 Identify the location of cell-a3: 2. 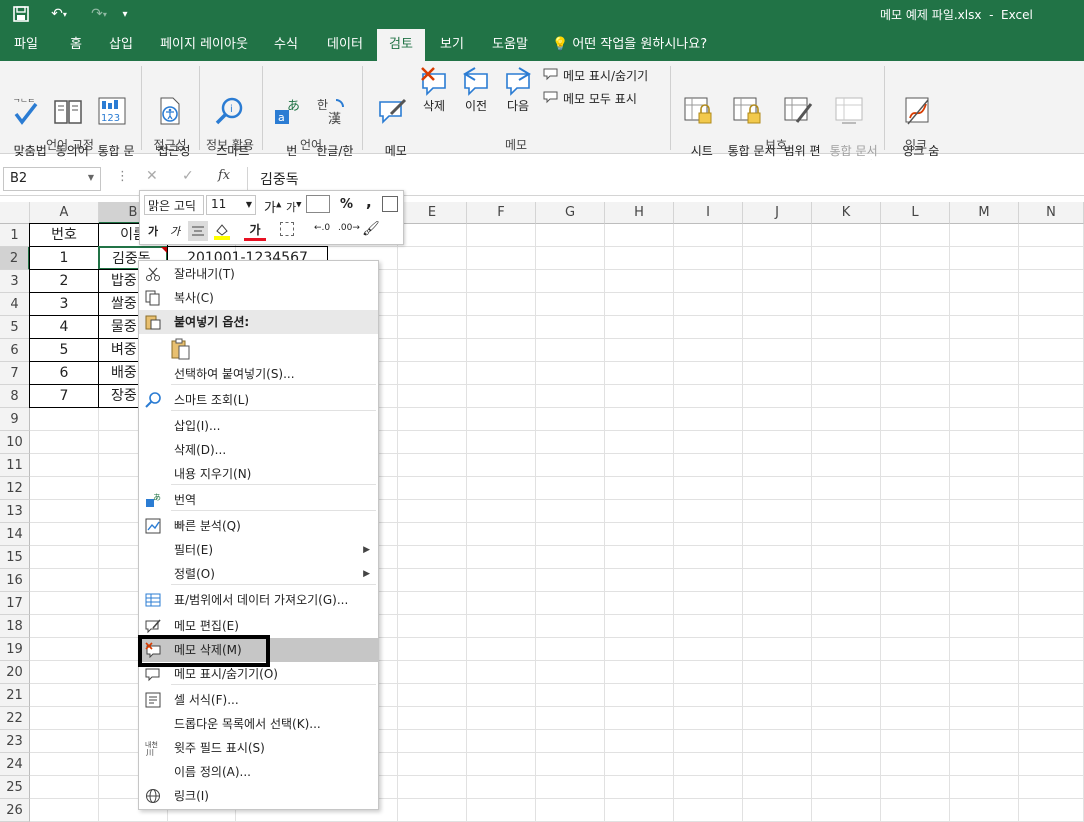
(64, 281).